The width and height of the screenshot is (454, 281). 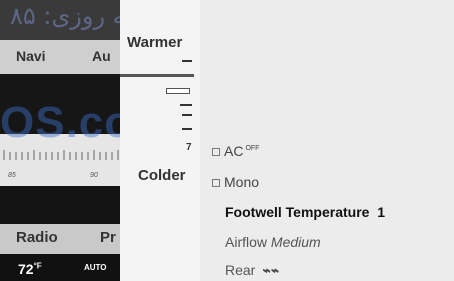 What do you see at coordinates (240, 270) in the screenshot?
I see `rear-label: Rear` at bounding box center [240, 270].